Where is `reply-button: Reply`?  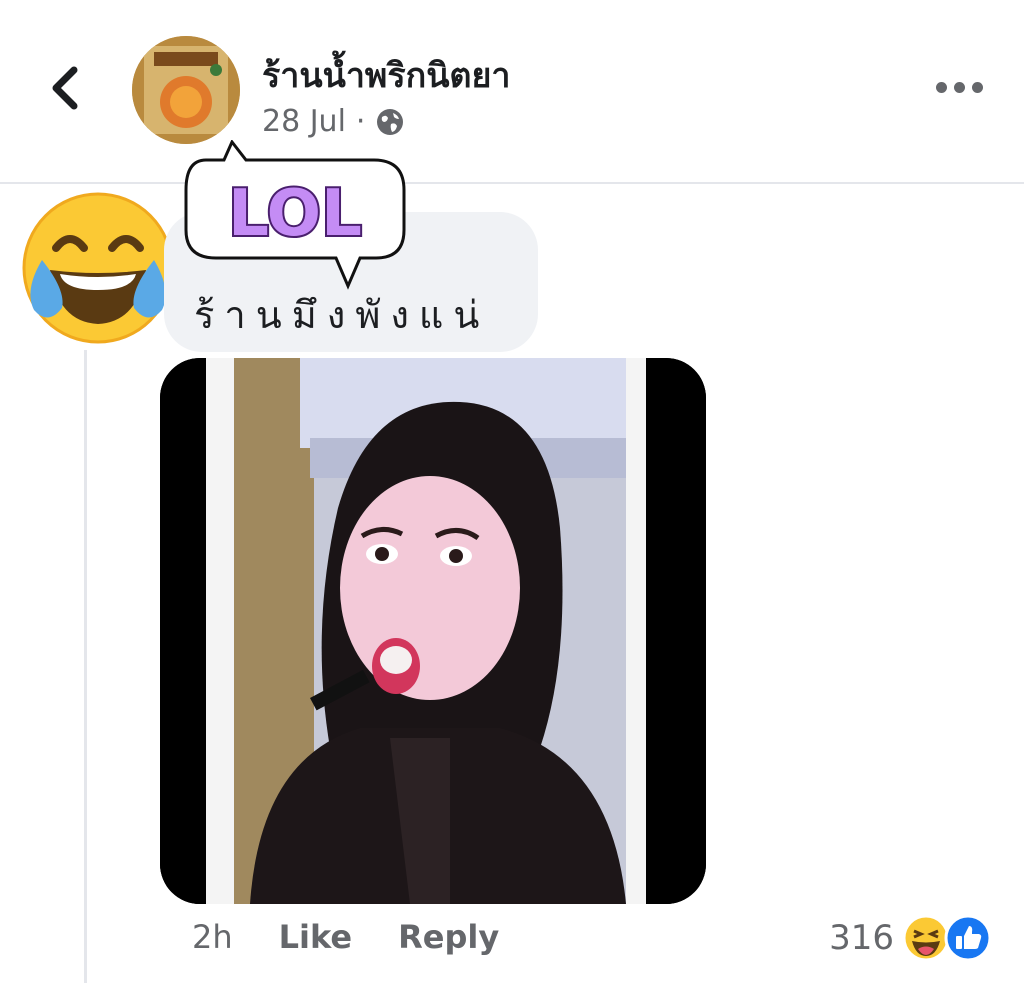 reply-button: Reply is located at coordinates (448, 937).